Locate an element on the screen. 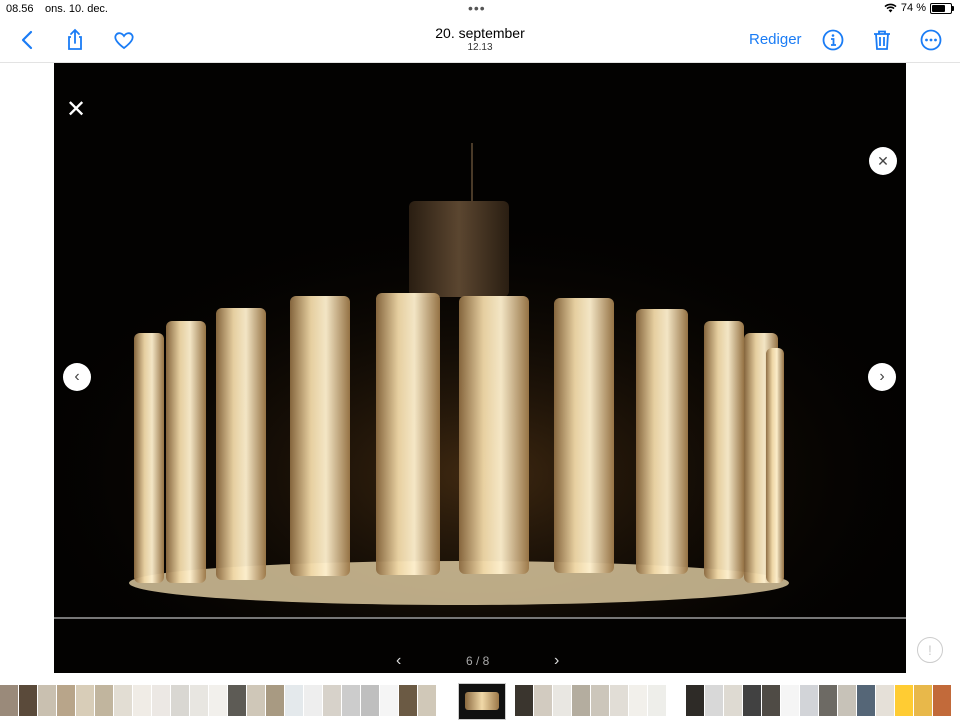 The width and height of the screenshot is (960, 720). nav-title: 20. september is located at coordinates (480, 33).